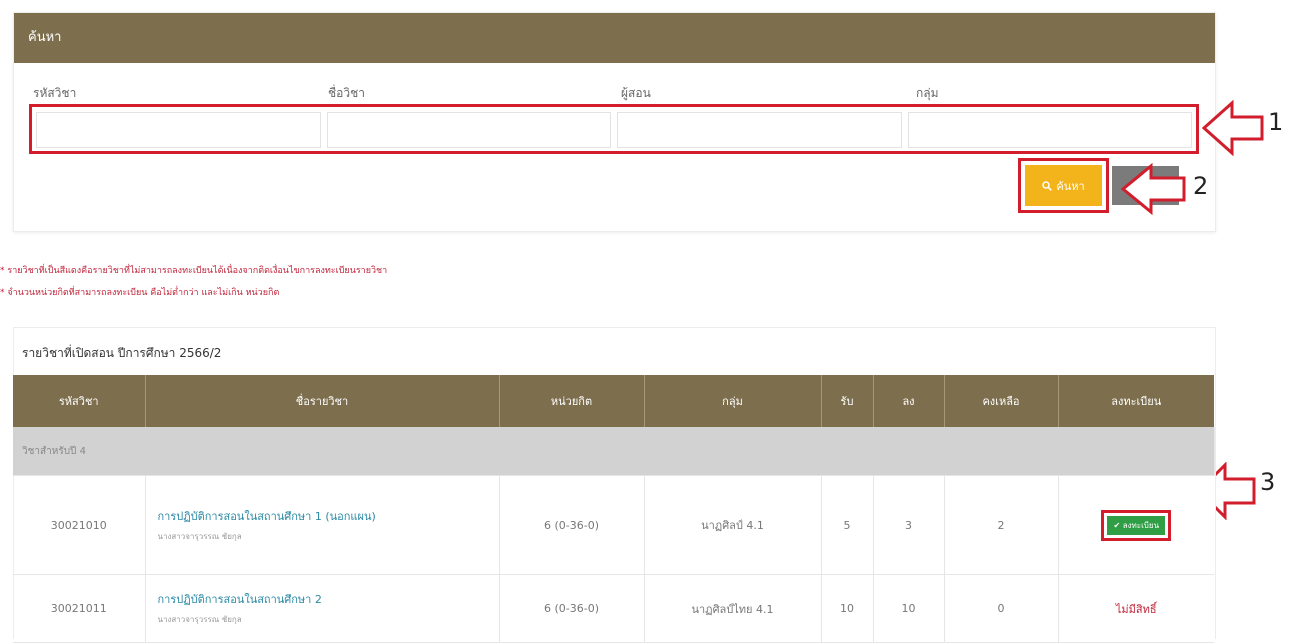 This screenshot has width=1290, height=643. I want to click on course-group: นาฏศิลป์ไทย 4.1, so click(733, 608).